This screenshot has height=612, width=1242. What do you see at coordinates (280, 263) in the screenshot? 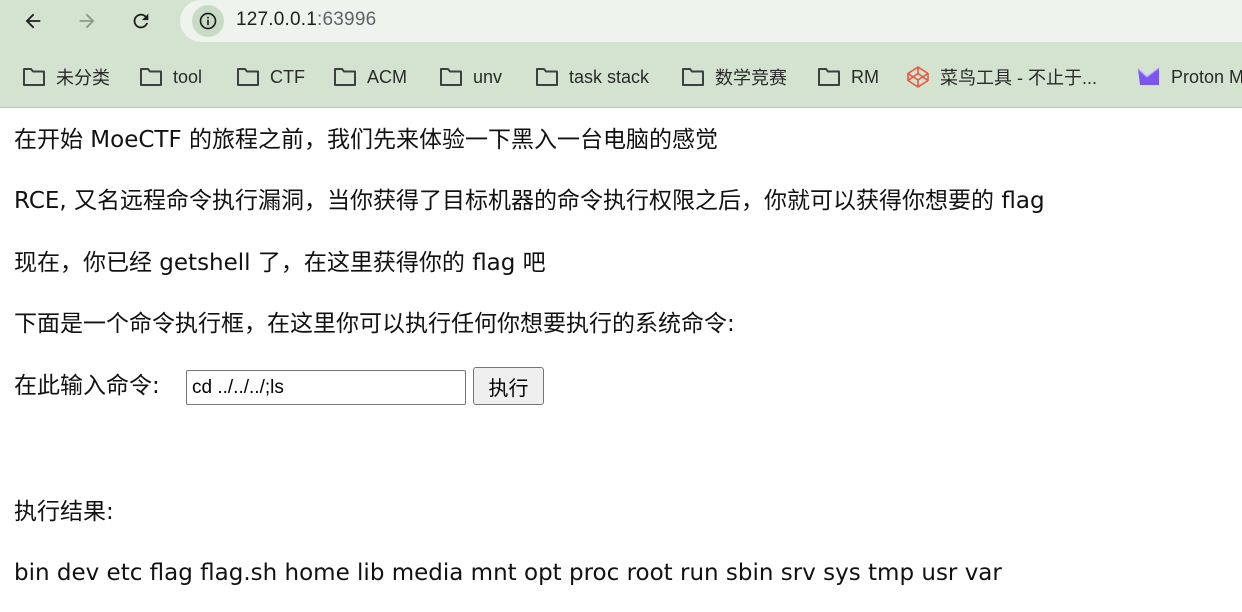
I see `getshell-text: 现在，你已经 getshell 了，在这里获得你的 flag 吧` at bounding box center [280, 263].